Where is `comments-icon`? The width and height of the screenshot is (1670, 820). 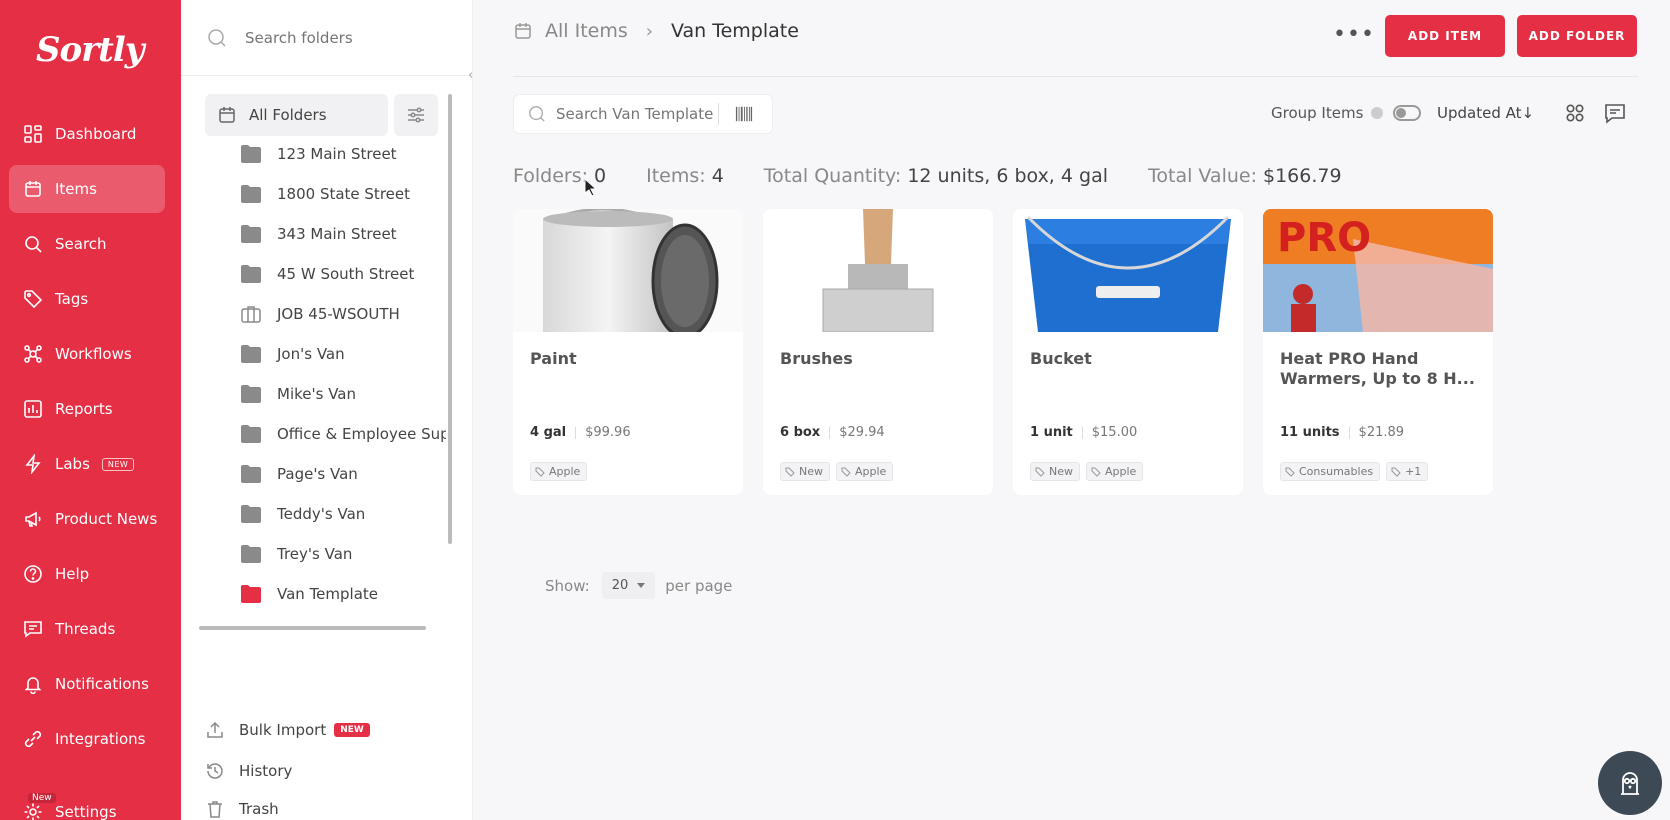
comments-icon is located at coordinates (1615, 113).